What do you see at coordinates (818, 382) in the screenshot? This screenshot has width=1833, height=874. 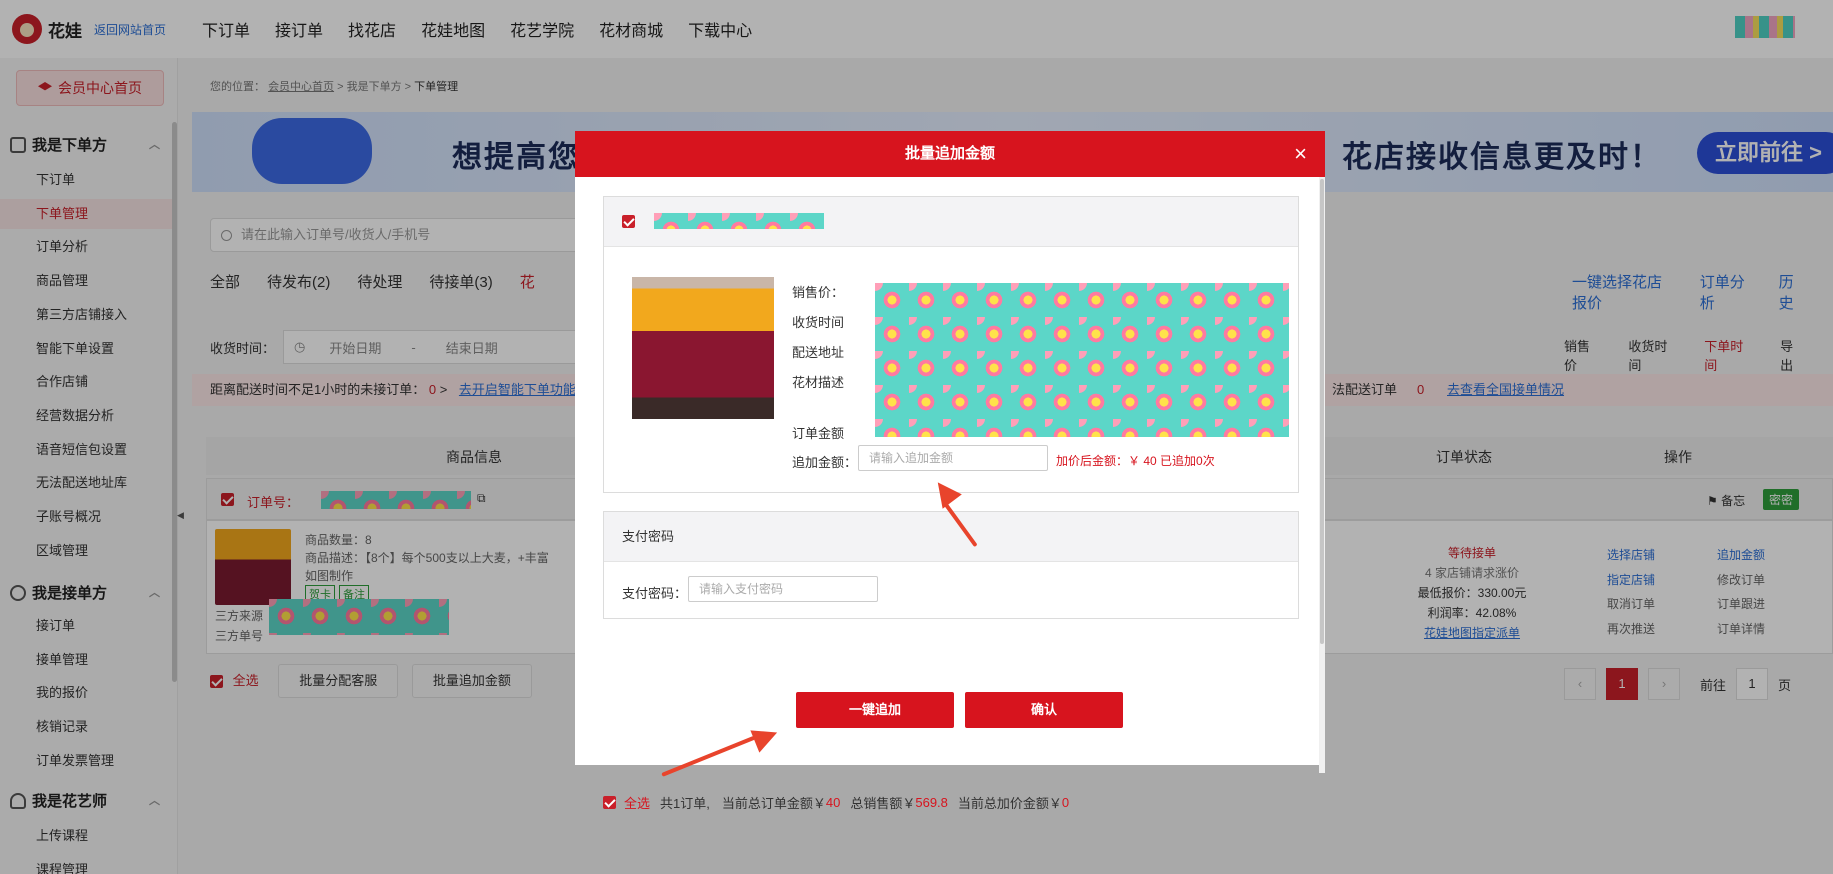 I see `material-label: 花材描述` at bounding box center [818, 382].